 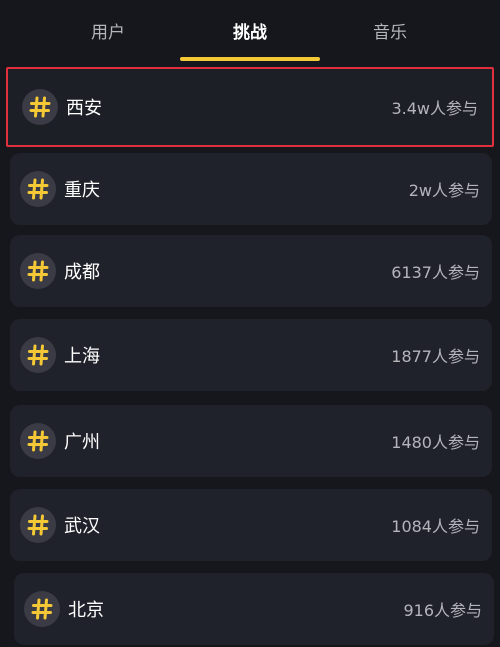 What do you see at coordinates (86, 610) in the screenshot?
I see `challenge-city: 北京` at bounding box center [86, 610].